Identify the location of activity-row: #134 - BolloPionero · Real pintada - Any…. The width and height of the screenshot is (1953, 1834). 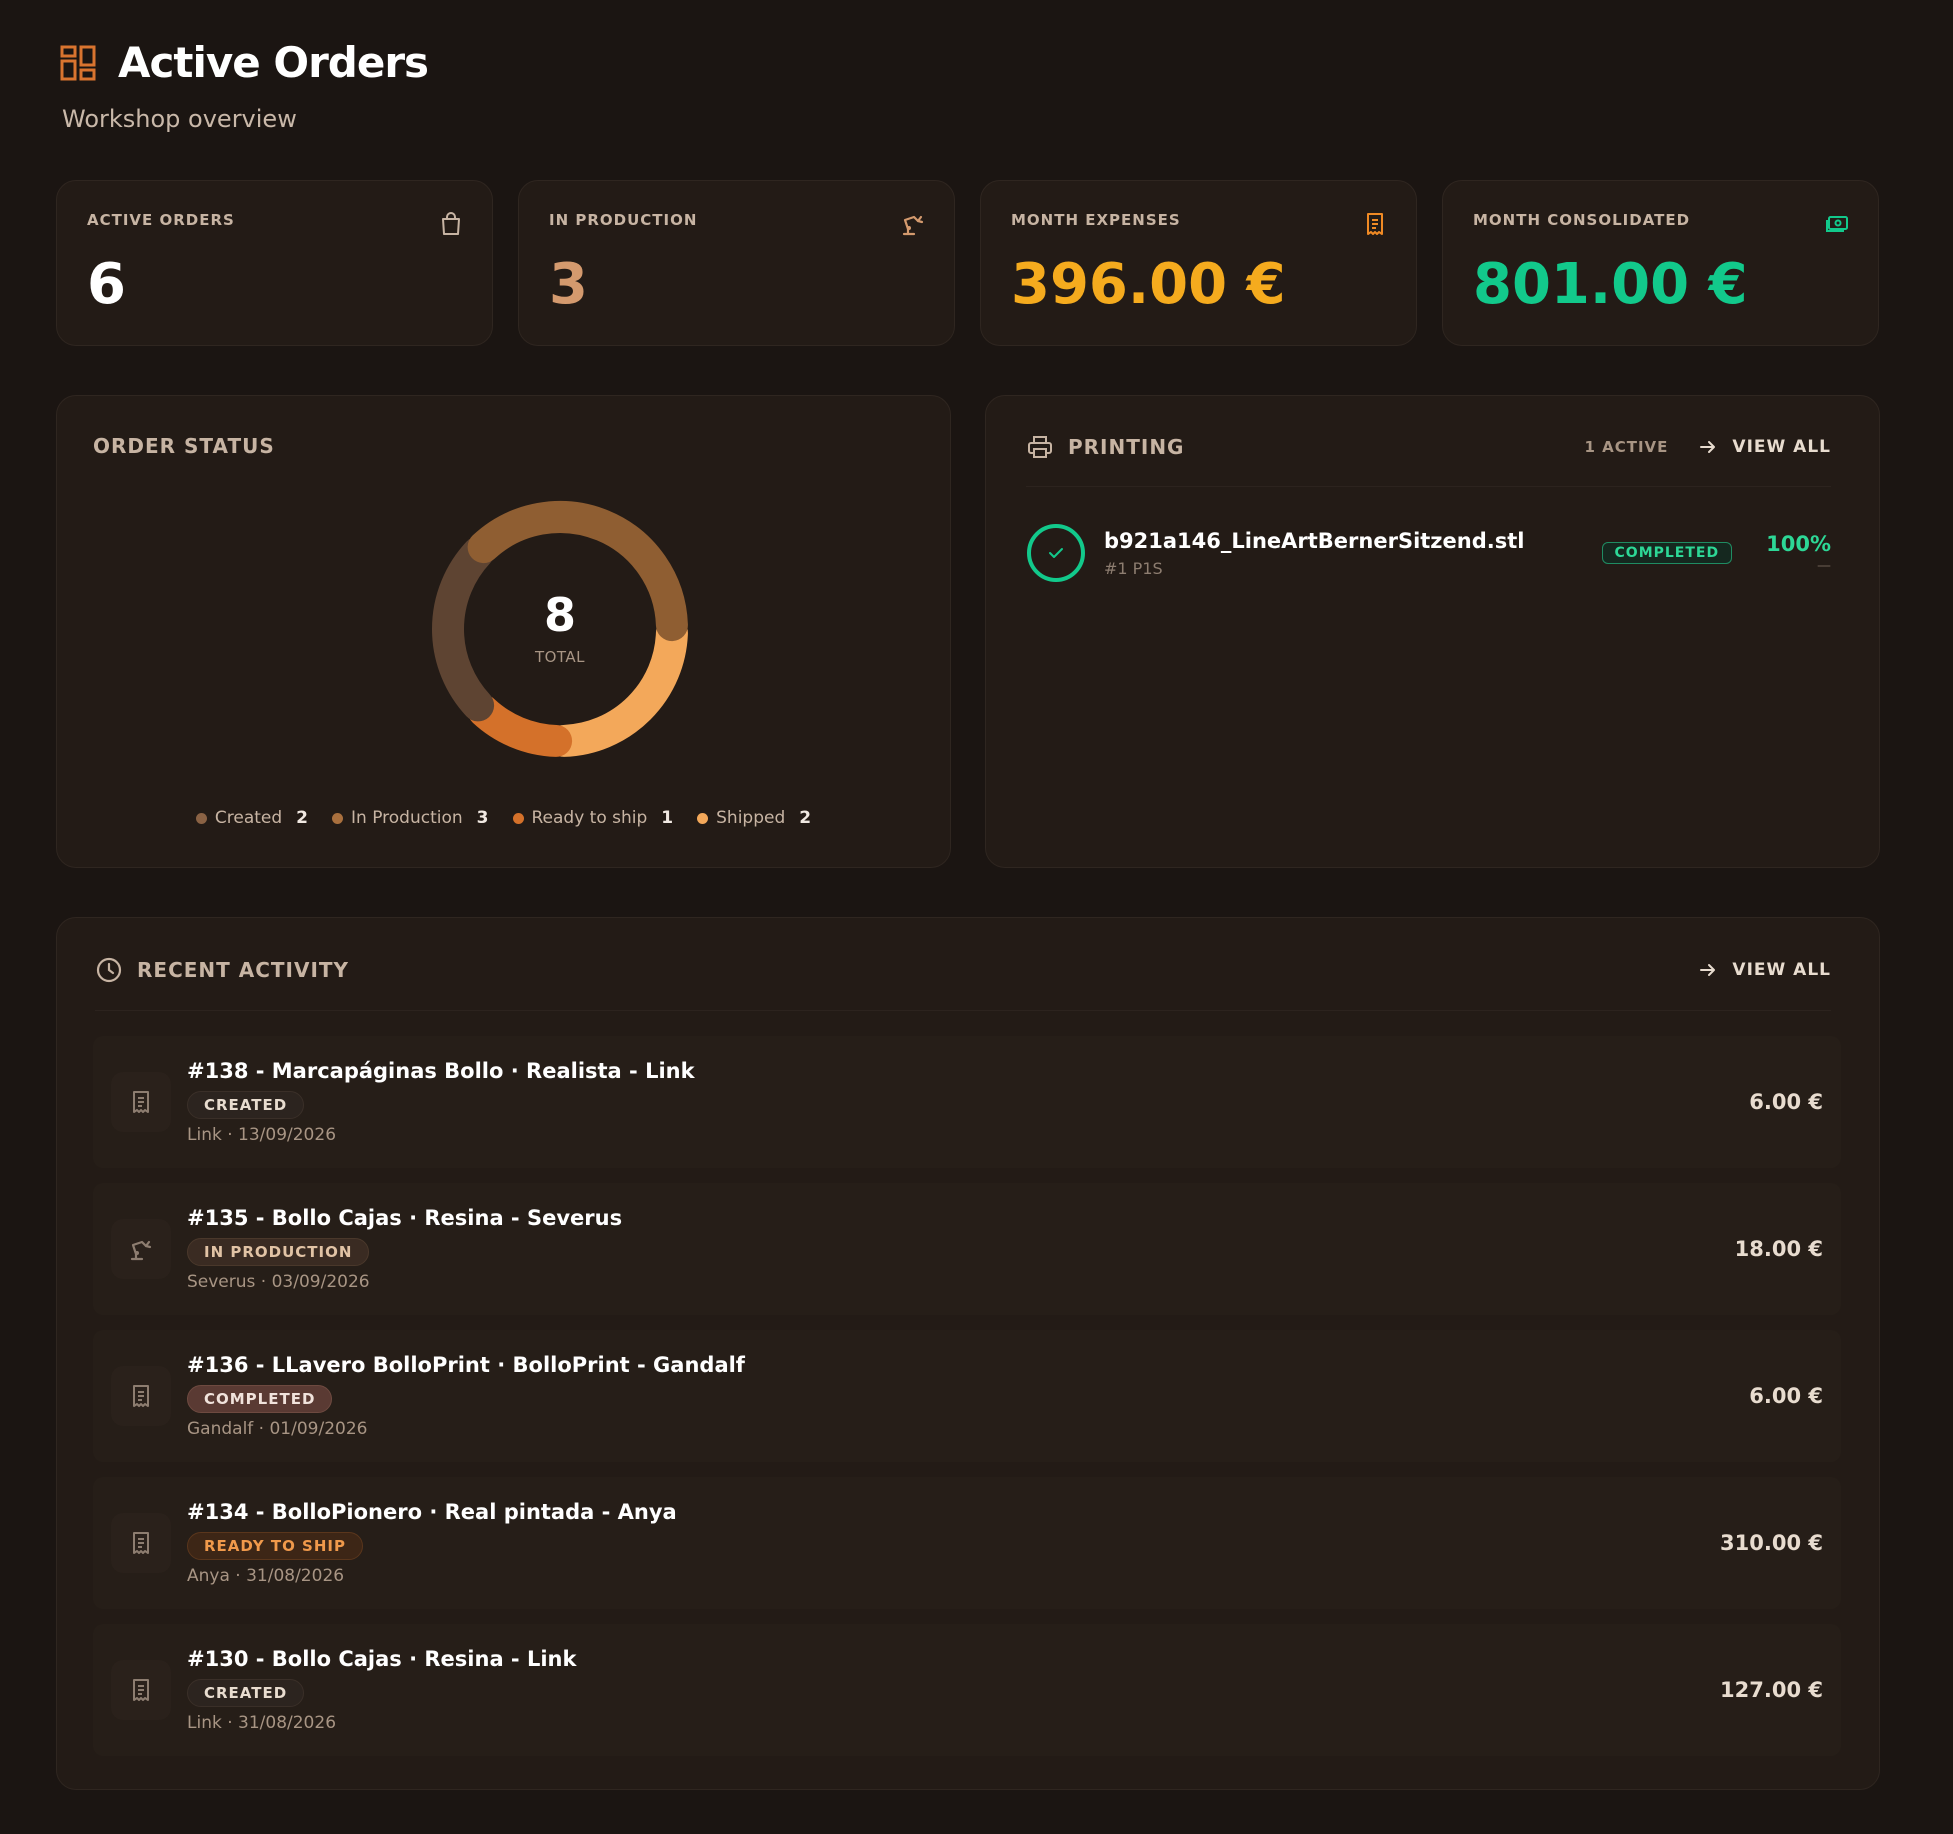
(967, 1543).